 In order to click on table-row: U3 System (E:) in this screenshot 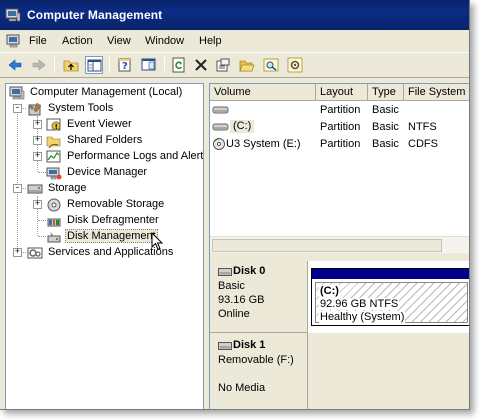, I will do `click(264, 145)`.